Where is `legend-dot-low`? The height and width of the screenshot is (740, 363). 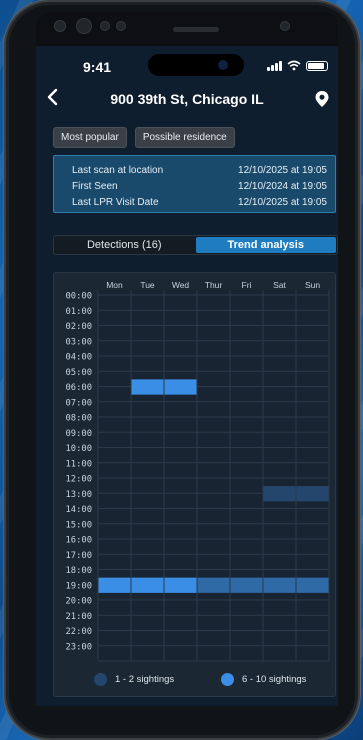 legend-dot-low is located at coordinates (100, 679).